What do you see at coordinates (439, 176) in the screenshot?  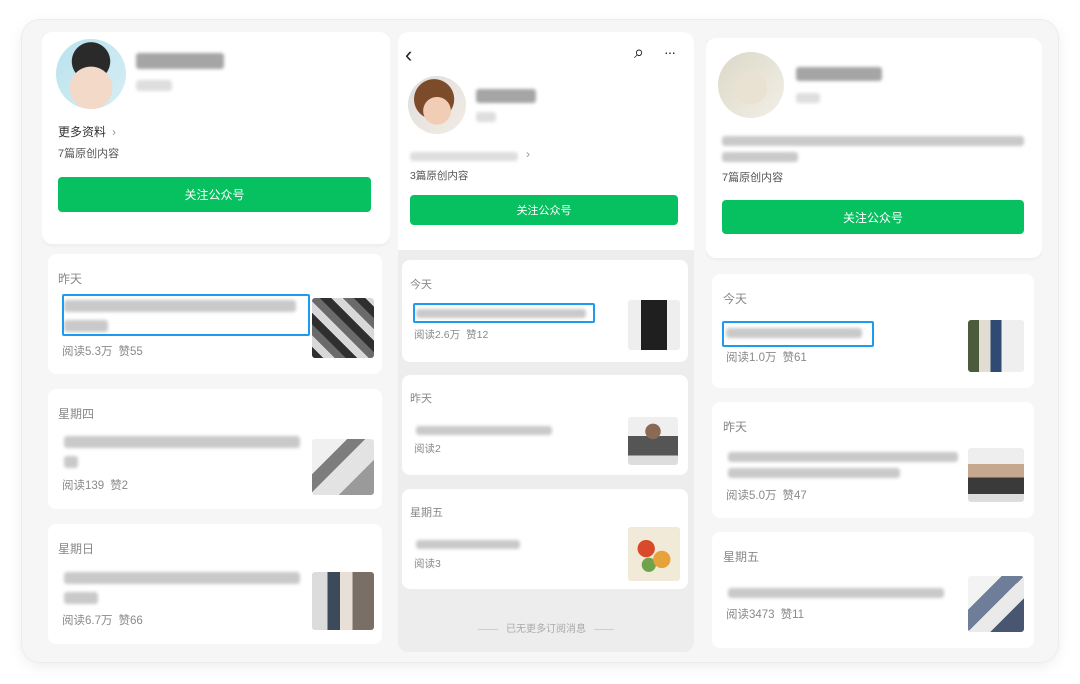 I see `original-count: 3篇原创内容` at bounding box center [439, 176].